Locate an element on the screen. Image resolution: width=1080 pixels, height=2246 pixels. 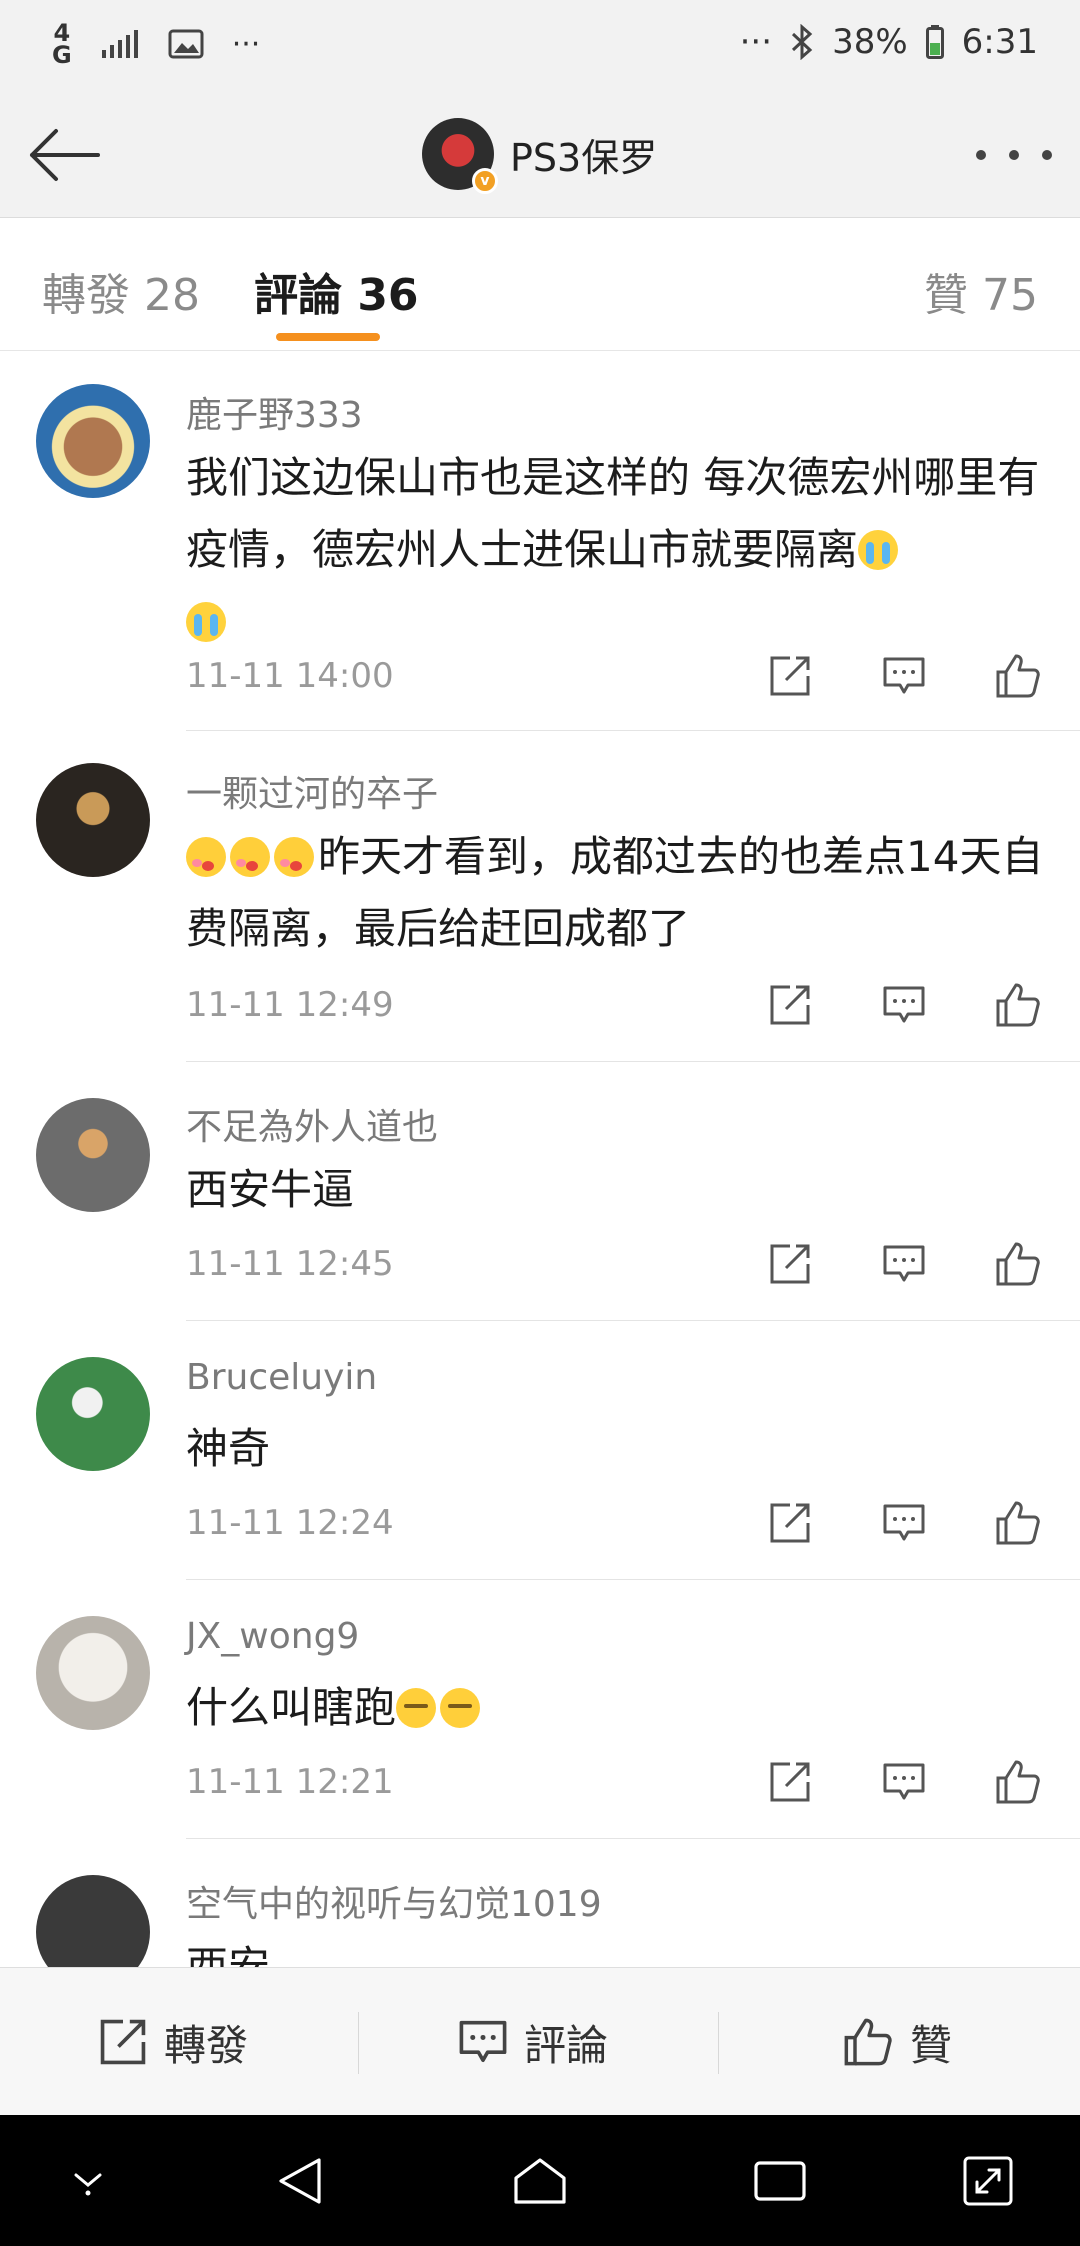
comment-button: 評論 is located at coordinates (533, 2042).